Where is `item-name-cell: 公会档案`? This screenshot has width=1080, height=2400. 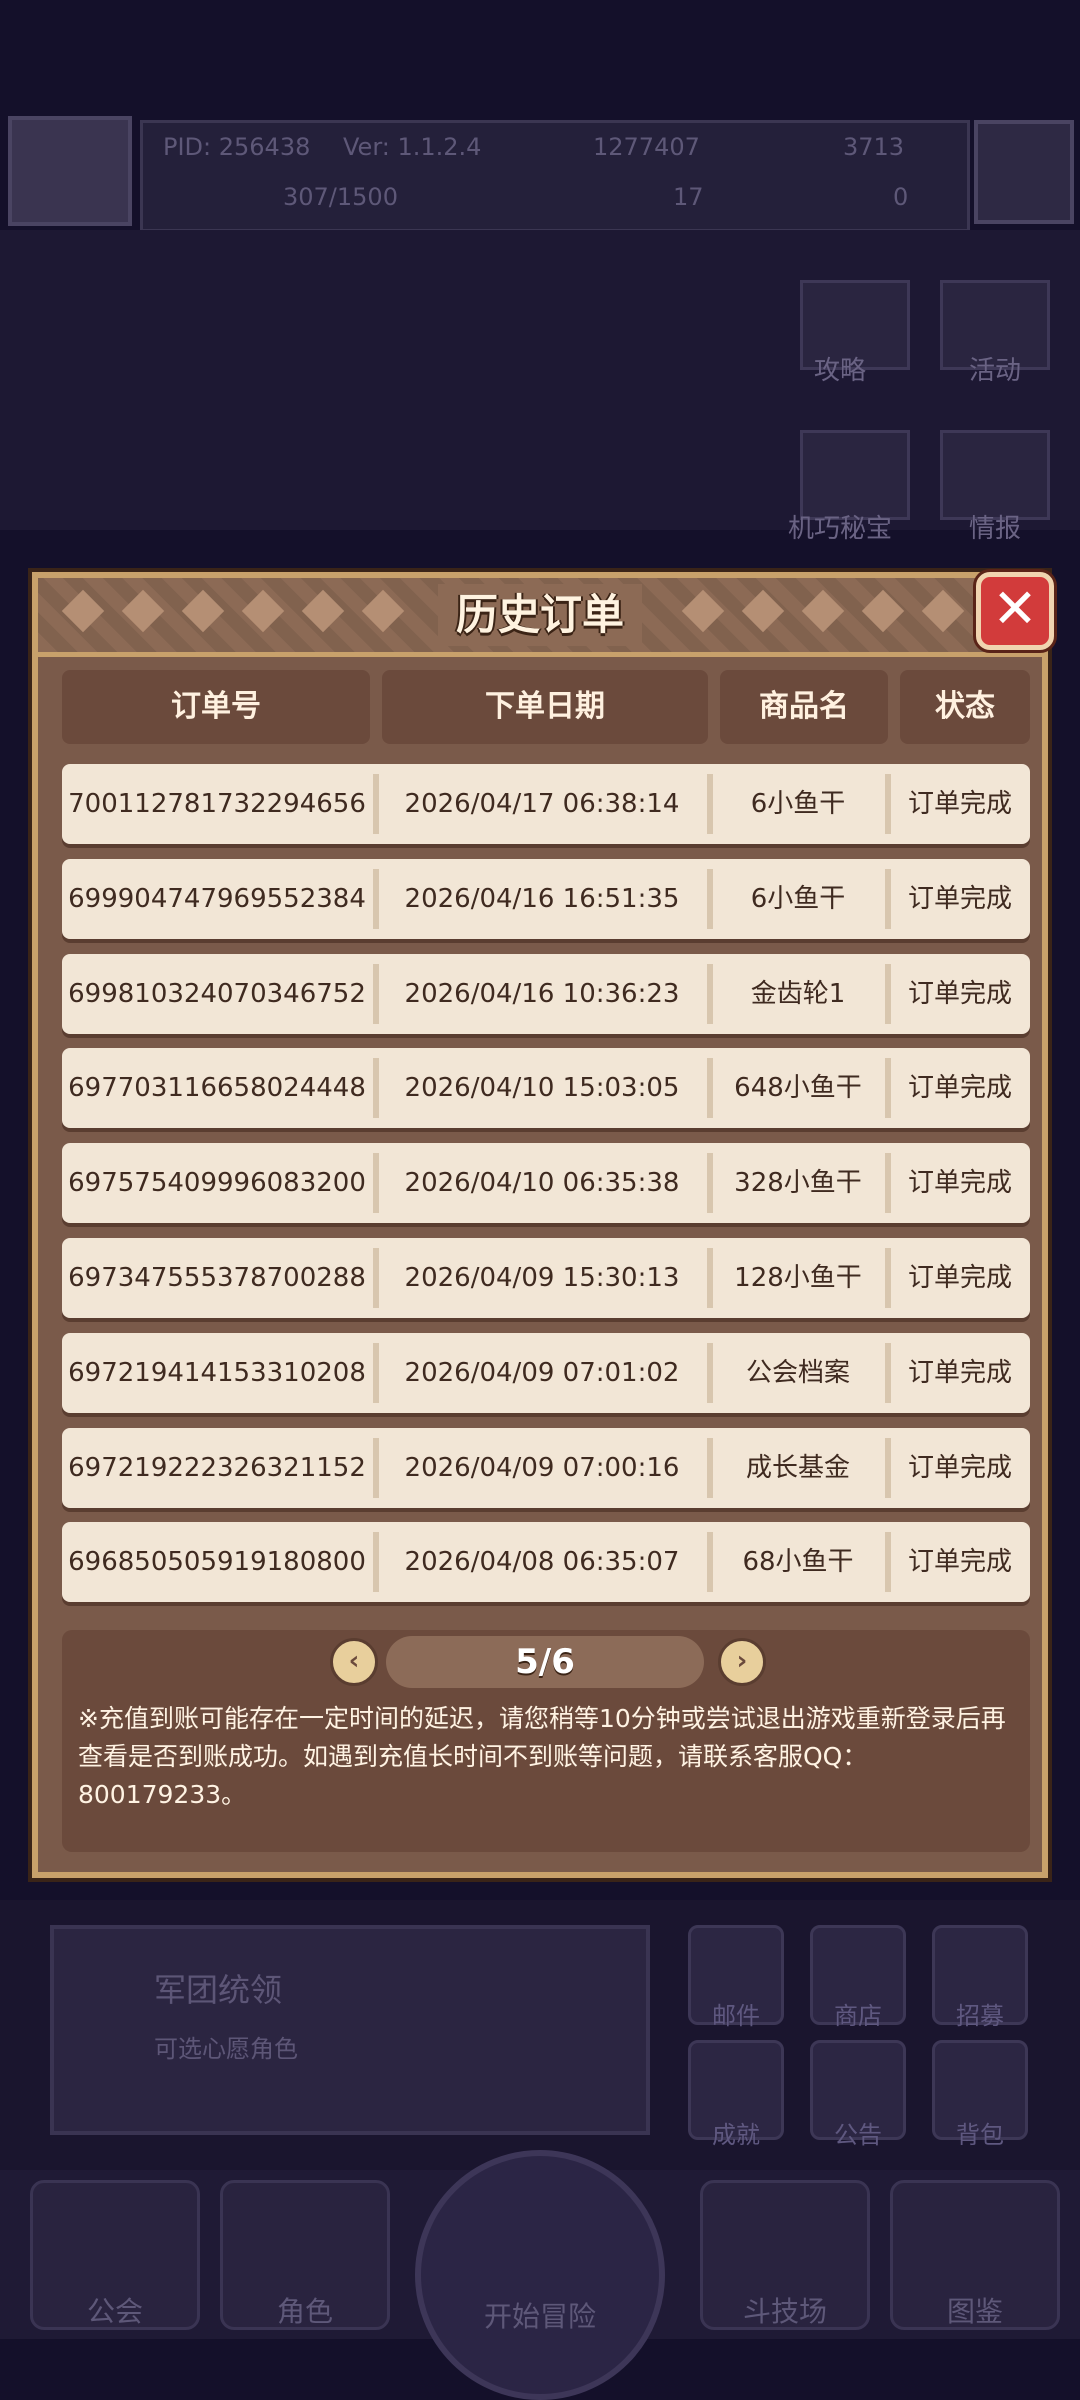
item-name-cell: 公会档案 is located at coordinates (797, 1372).